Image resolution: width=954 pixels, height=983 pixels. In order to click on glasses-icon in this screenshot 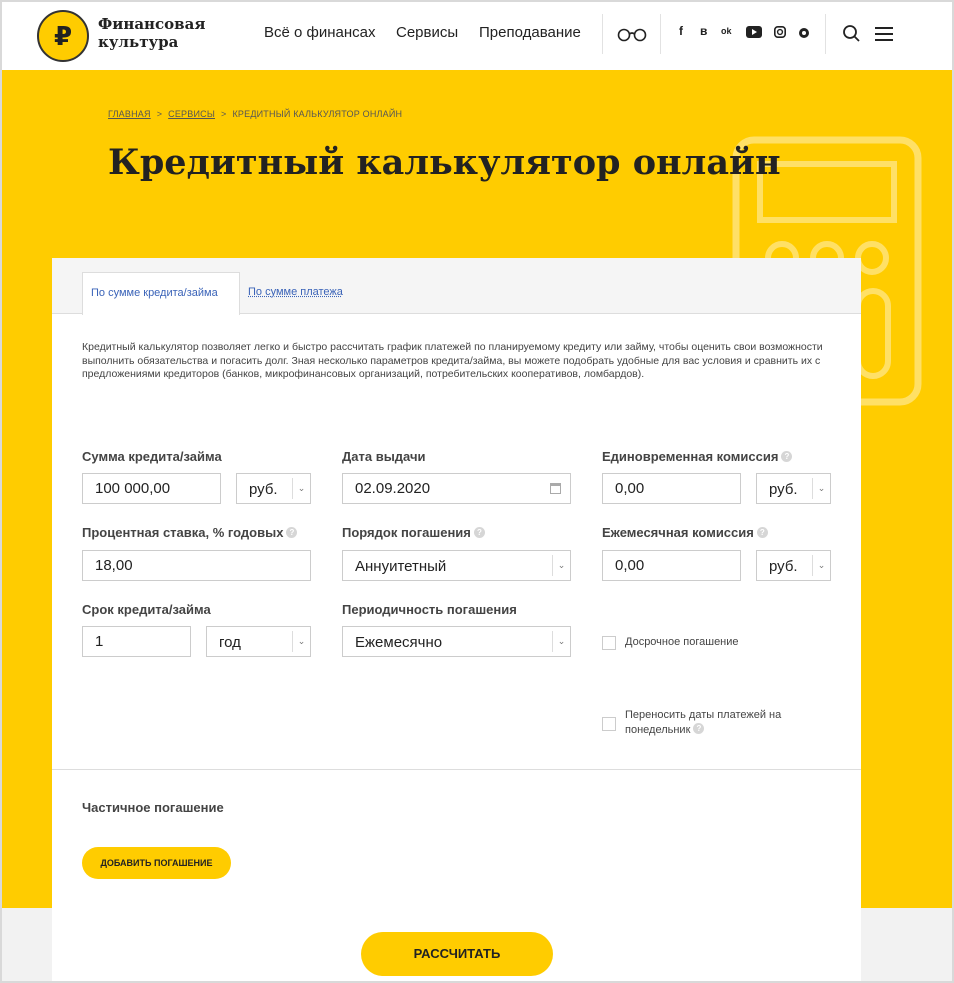, I will do `click(632, 34)`.